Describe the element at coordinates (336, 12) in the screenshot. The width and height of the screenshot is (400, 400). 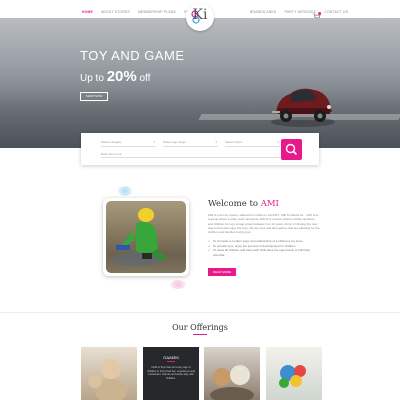
I see `nav-item-contact-us: CONTACT US` at that location.